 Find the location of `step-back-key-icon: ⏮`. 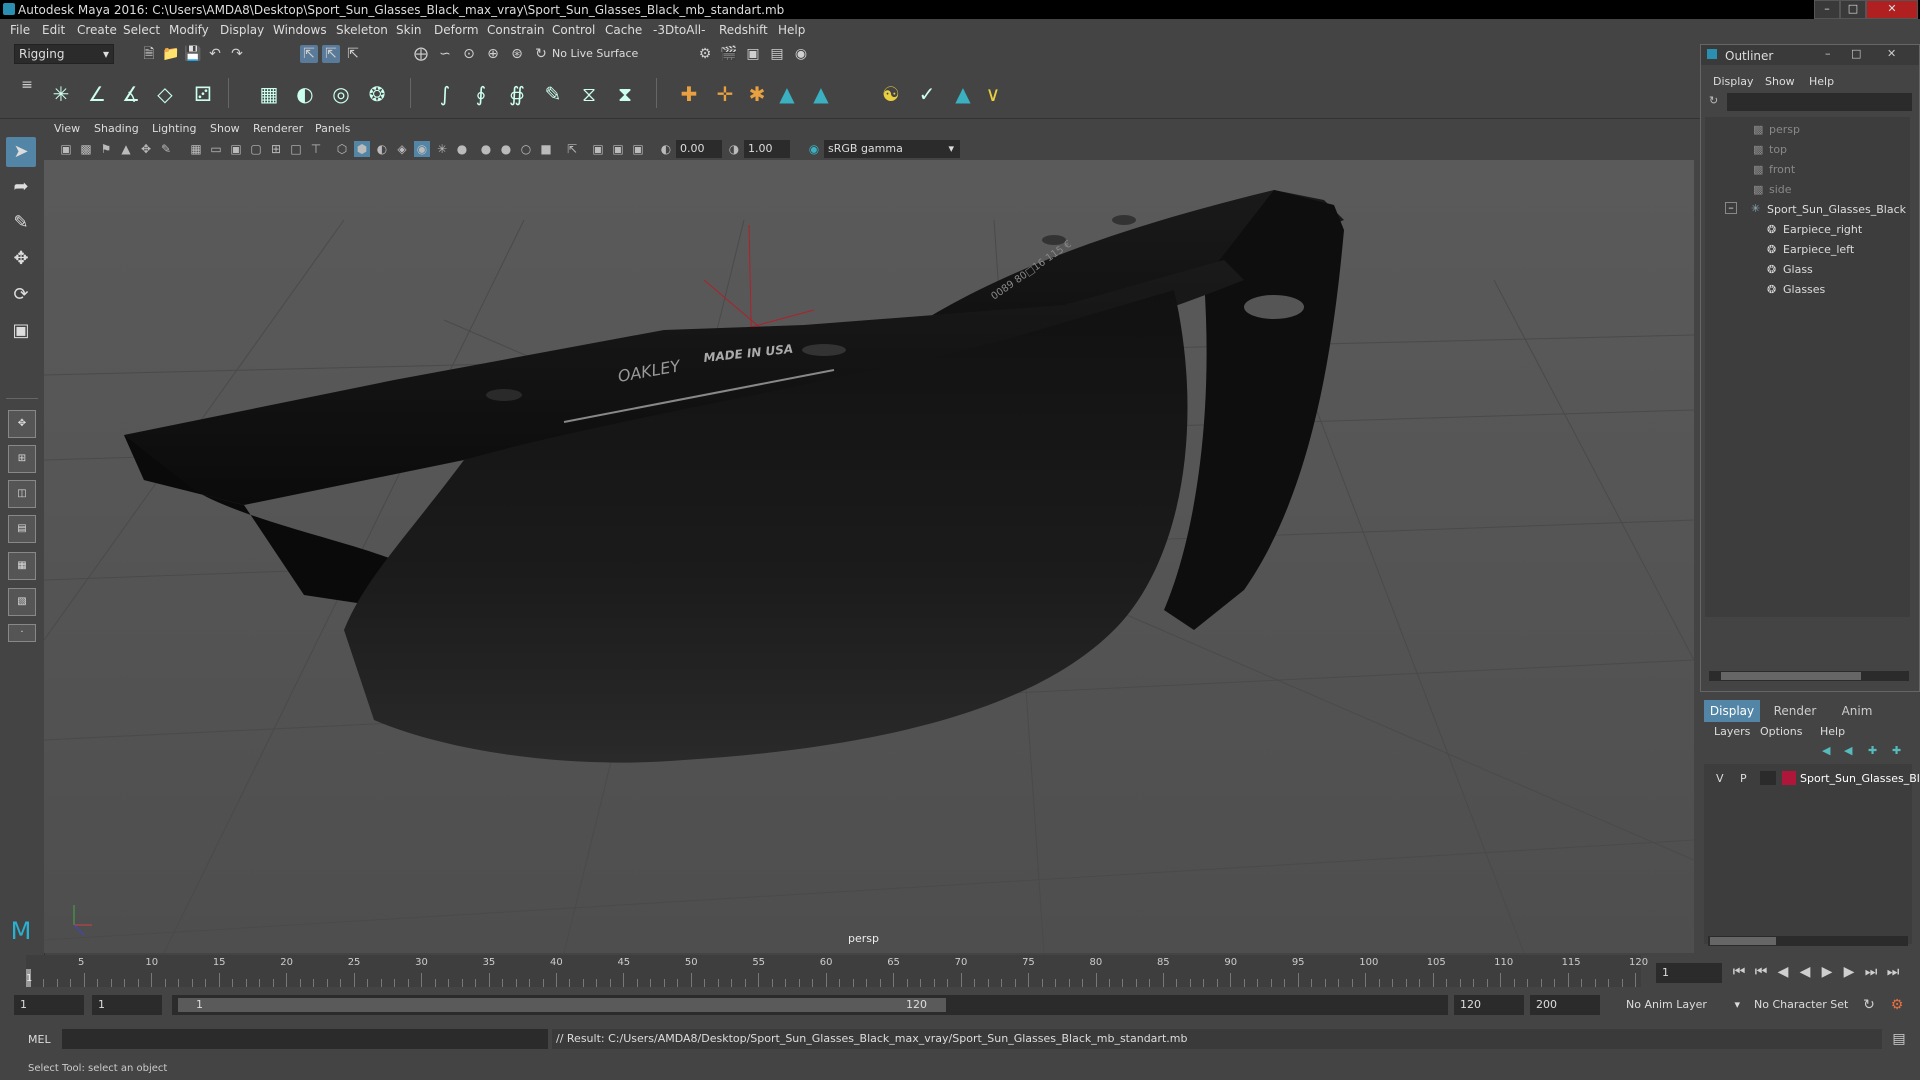

step-back-key-icon: ⏮ is located at coordinates (1761, 972).